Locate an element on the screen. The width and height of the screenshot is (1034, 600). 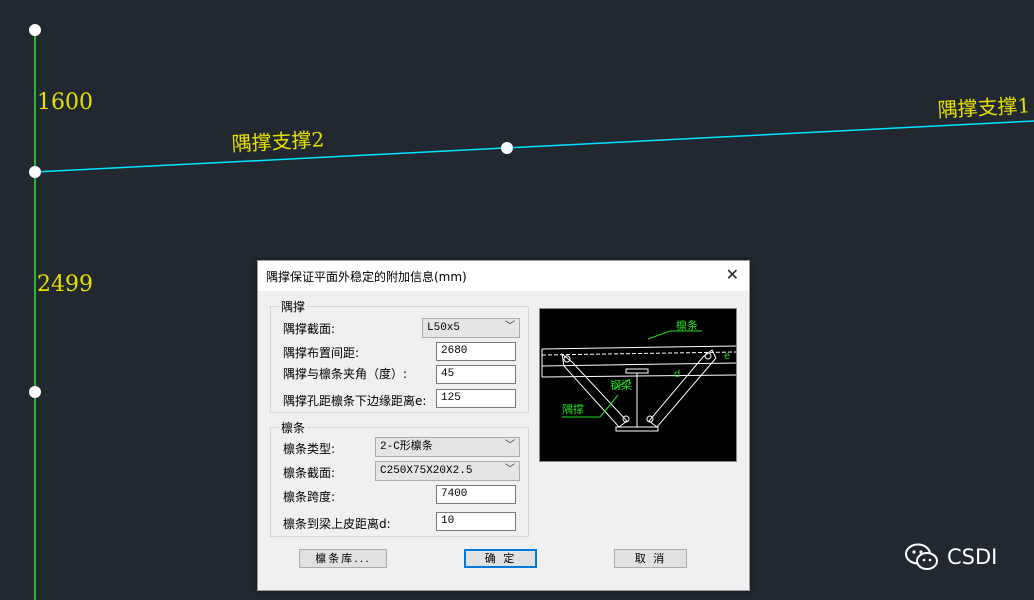
brace-hole-input: 125 is located at coordinates (476, 398).